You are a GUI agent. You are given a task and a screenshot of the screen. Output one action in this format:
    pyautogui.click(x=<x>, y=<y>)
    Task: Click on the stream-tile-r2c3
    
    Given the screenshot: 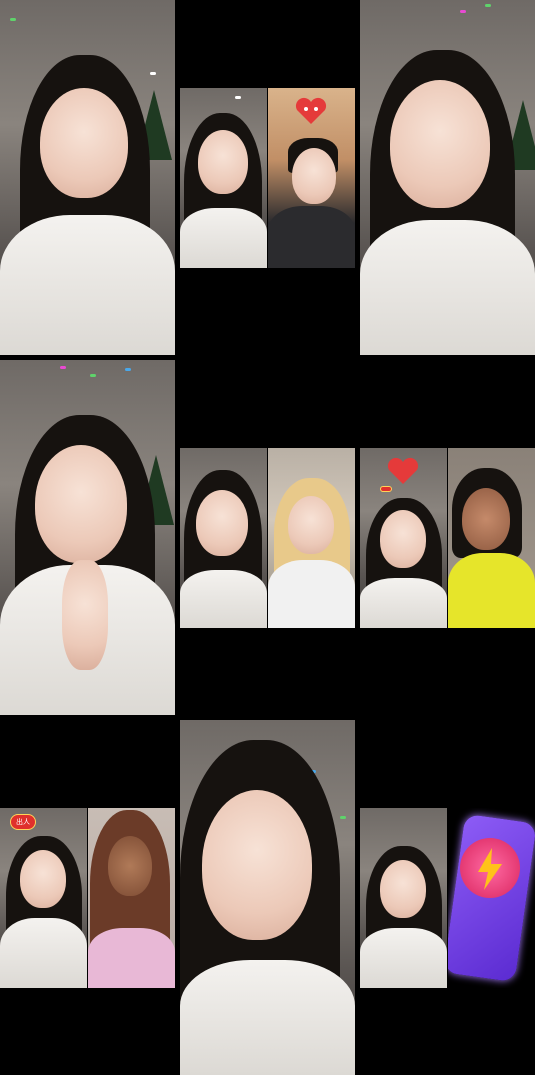 What is the action you would take?
    pyautogui.click(x=447, y=538)
    